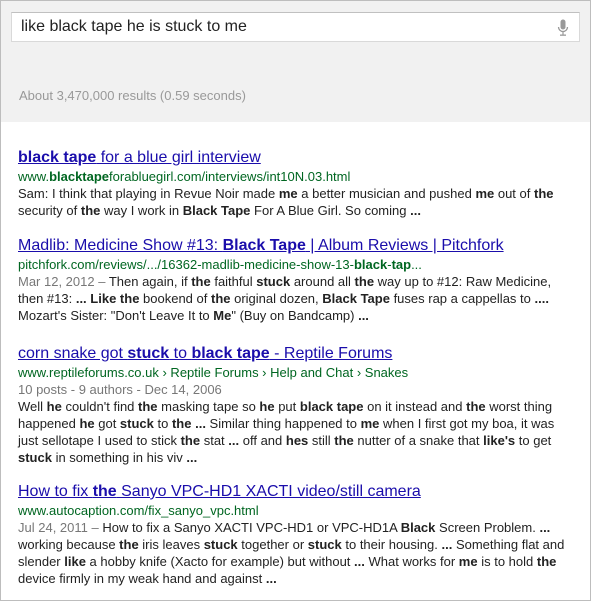  I want to click on result-stats: About 3,470,000 results (0.59 seconds), so click(132, 95).